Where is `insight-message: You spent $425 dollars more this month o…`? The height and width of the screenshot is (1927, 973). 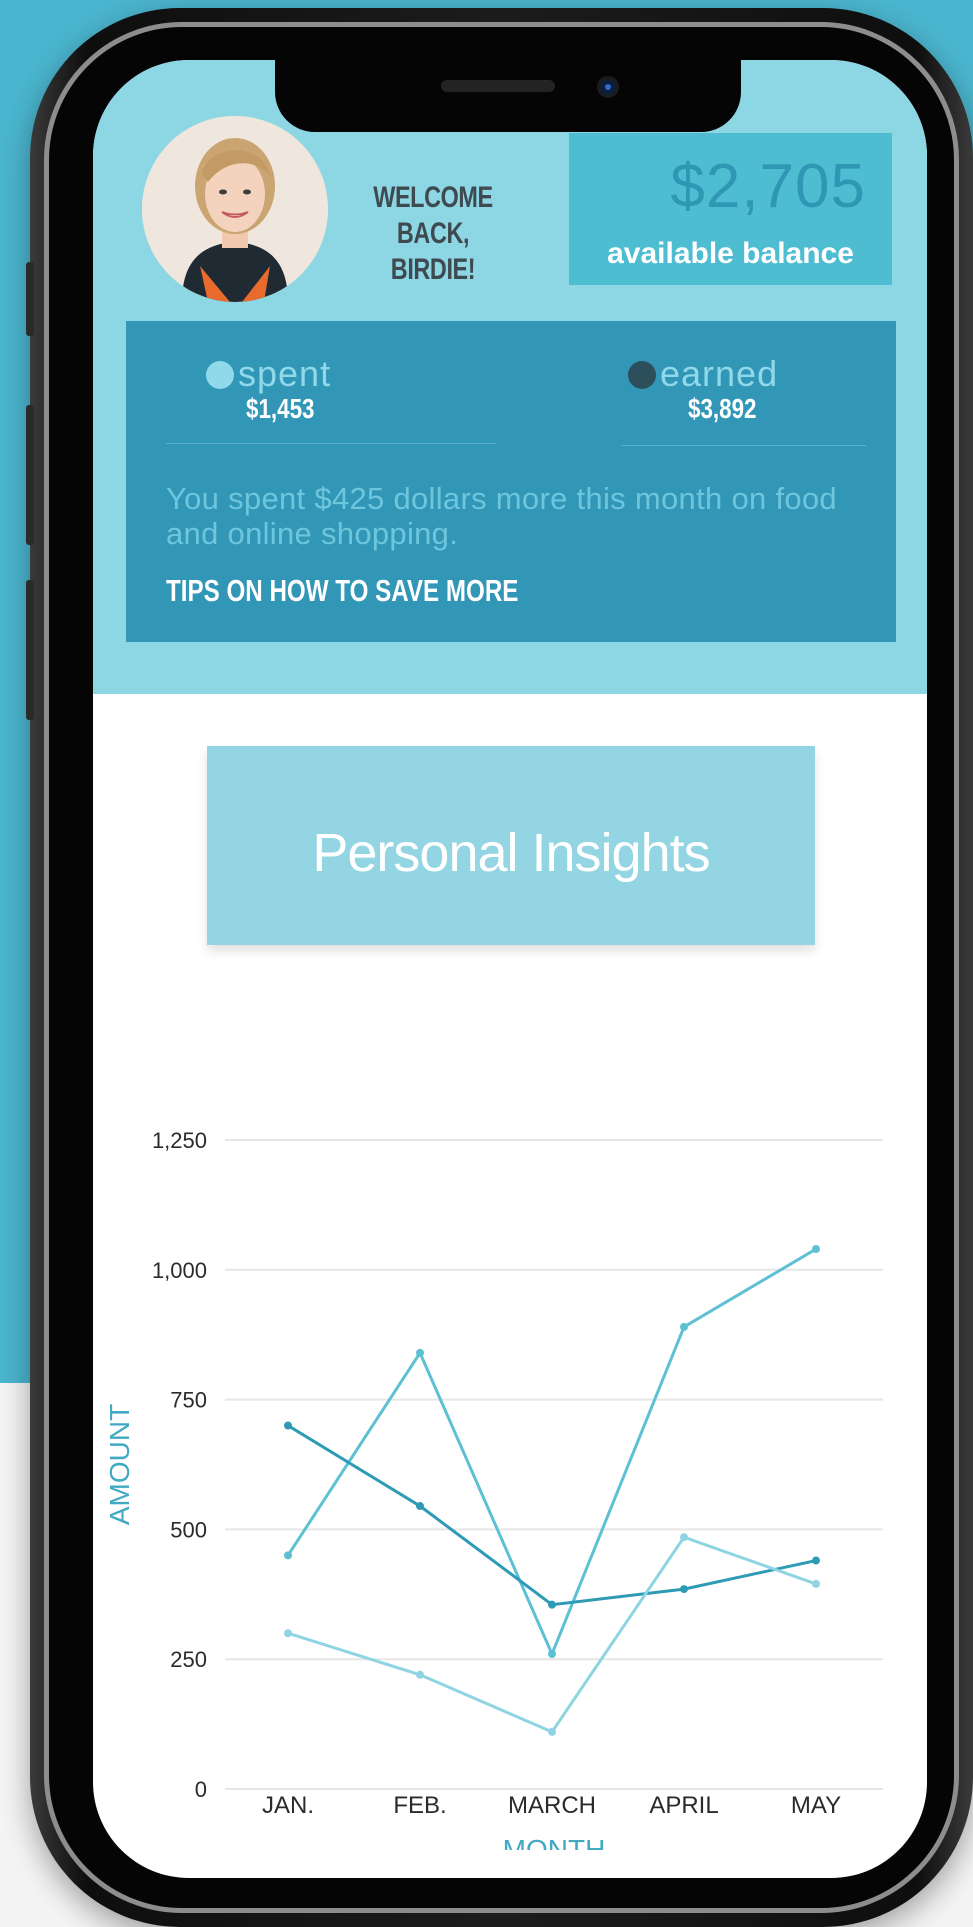 insight-message: You spent $425 dollars more this month o… is located at coordinates (501, 516).